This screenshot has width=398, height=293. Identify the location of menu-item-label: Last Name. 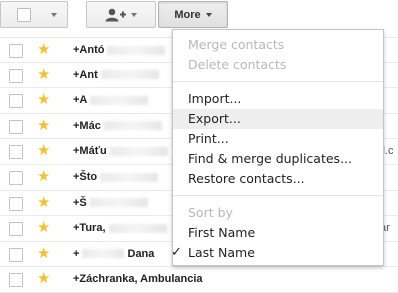
(221, 252).